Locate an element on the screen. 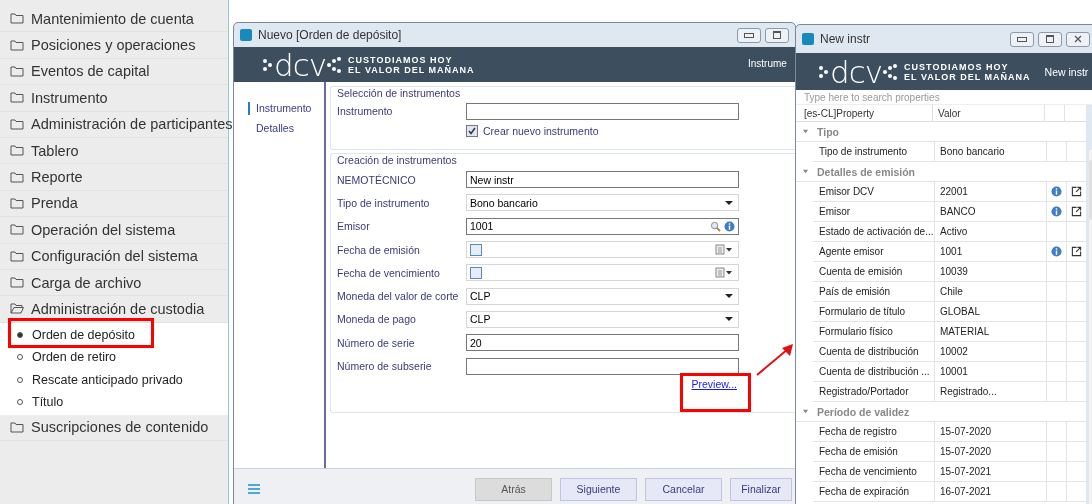 The image size is (1092, 504). input-field: 20 is located at coordinates (602, 343).